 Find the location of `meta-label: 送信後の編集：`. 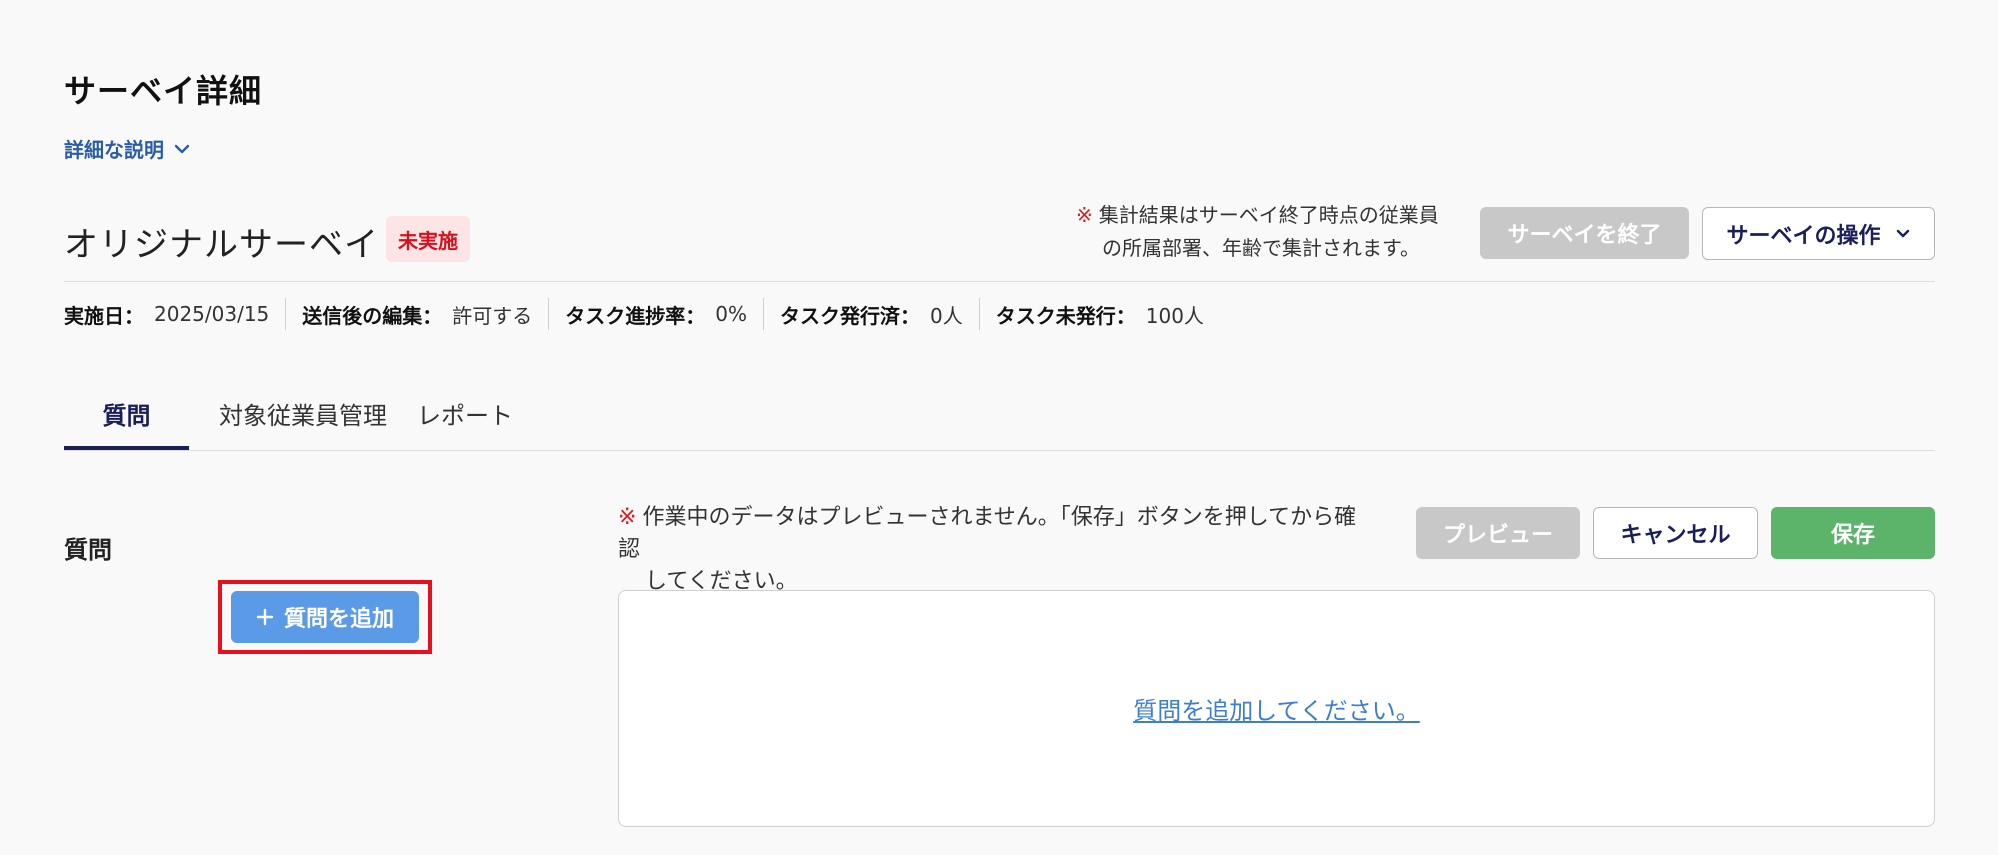

meta-label: 送信後の編集： is located at coordinates (372, 315).